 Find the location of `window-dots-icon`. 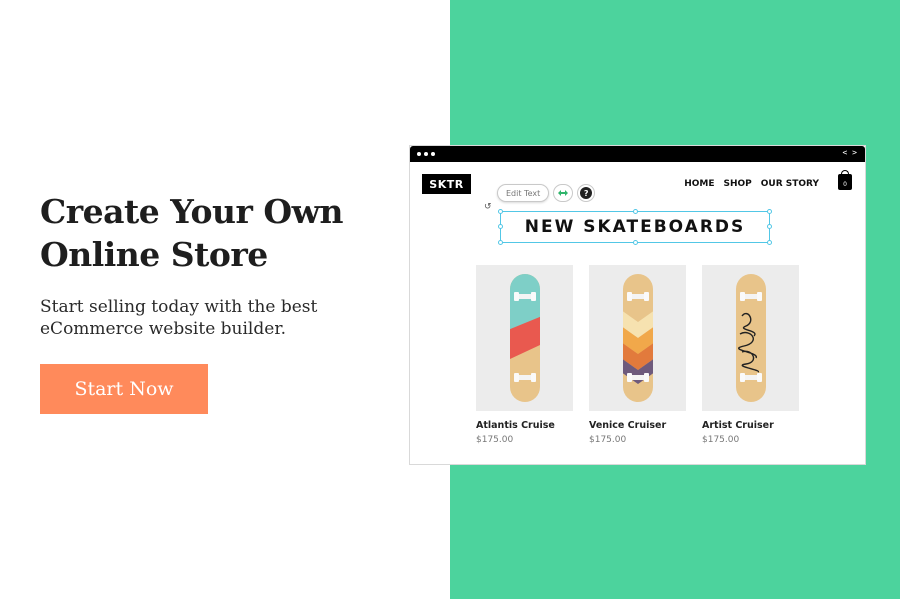

window-dots-icon is located at coordinates (426, 154).